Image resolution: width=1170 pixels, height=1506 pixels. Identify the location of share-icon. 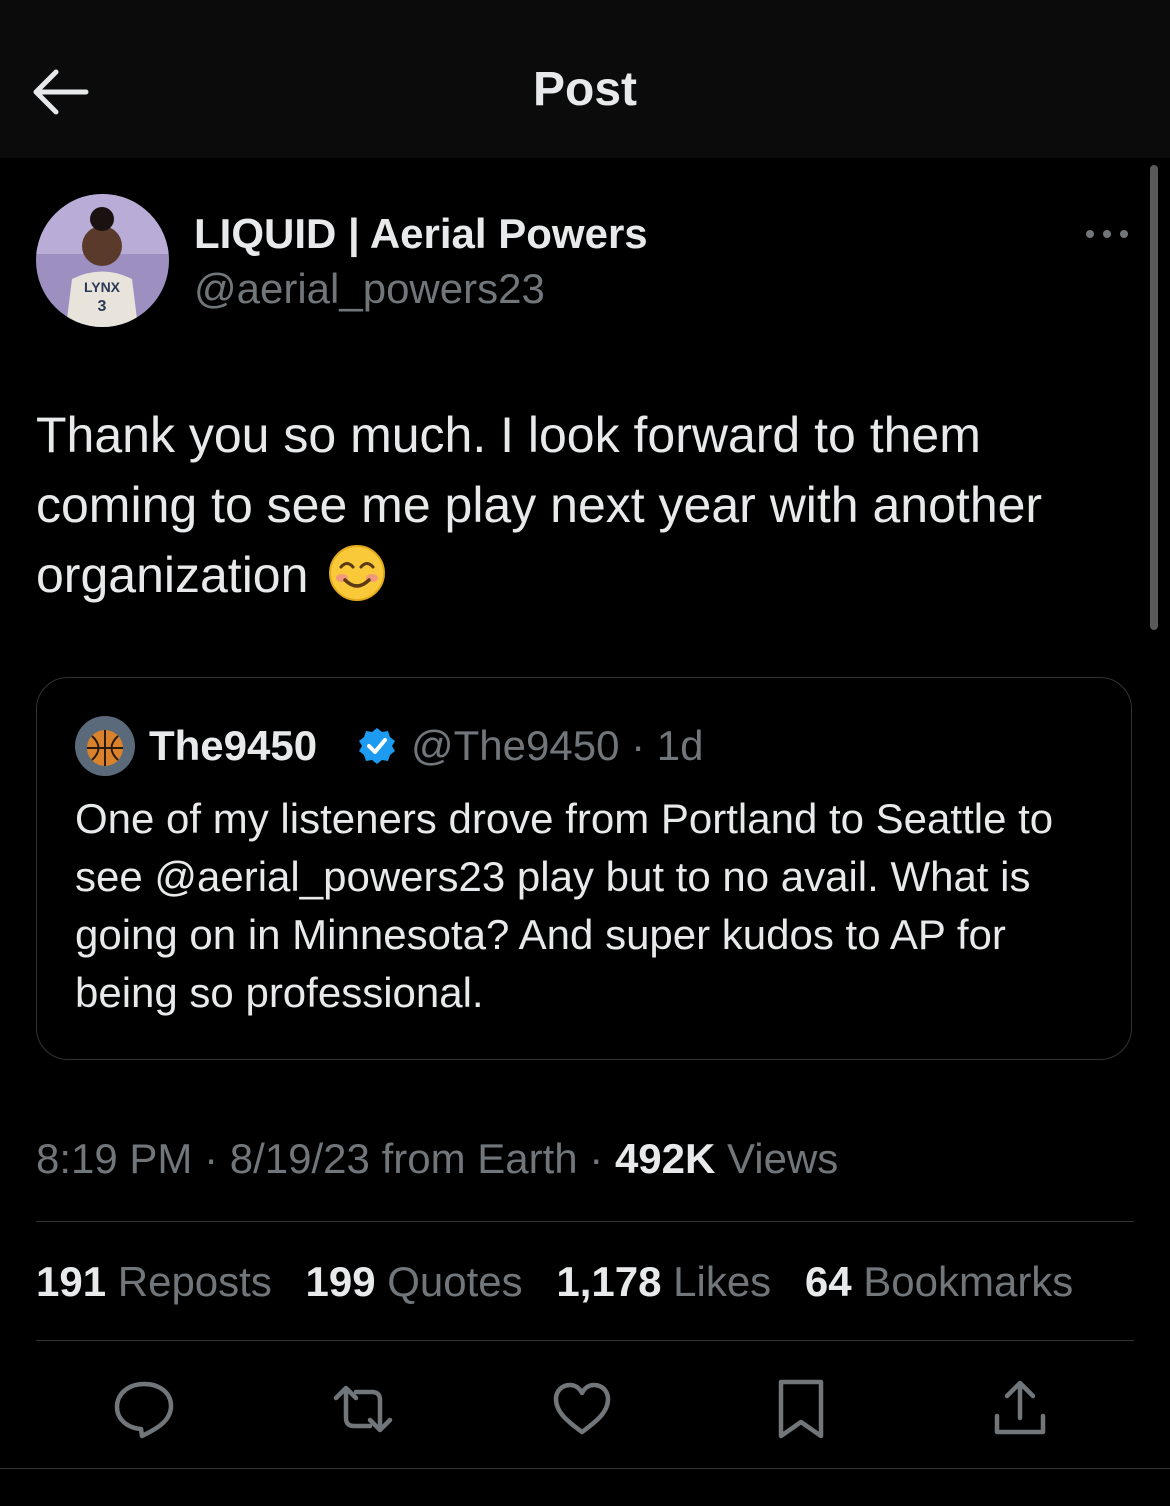
(1020, 1407).